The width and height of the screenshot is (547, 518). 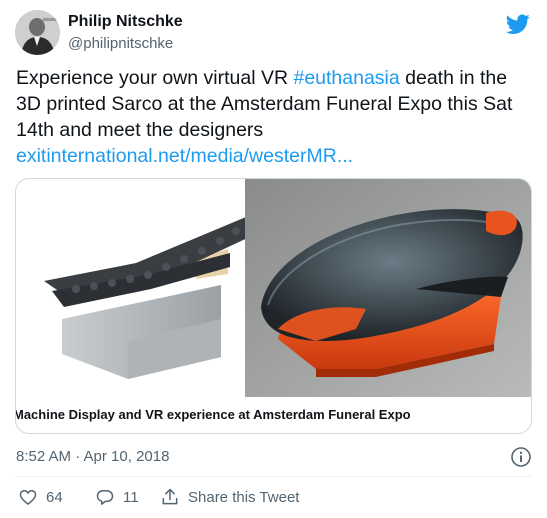 I want to click on author-handle: @philipnitschke, so click(x=120, y=43).